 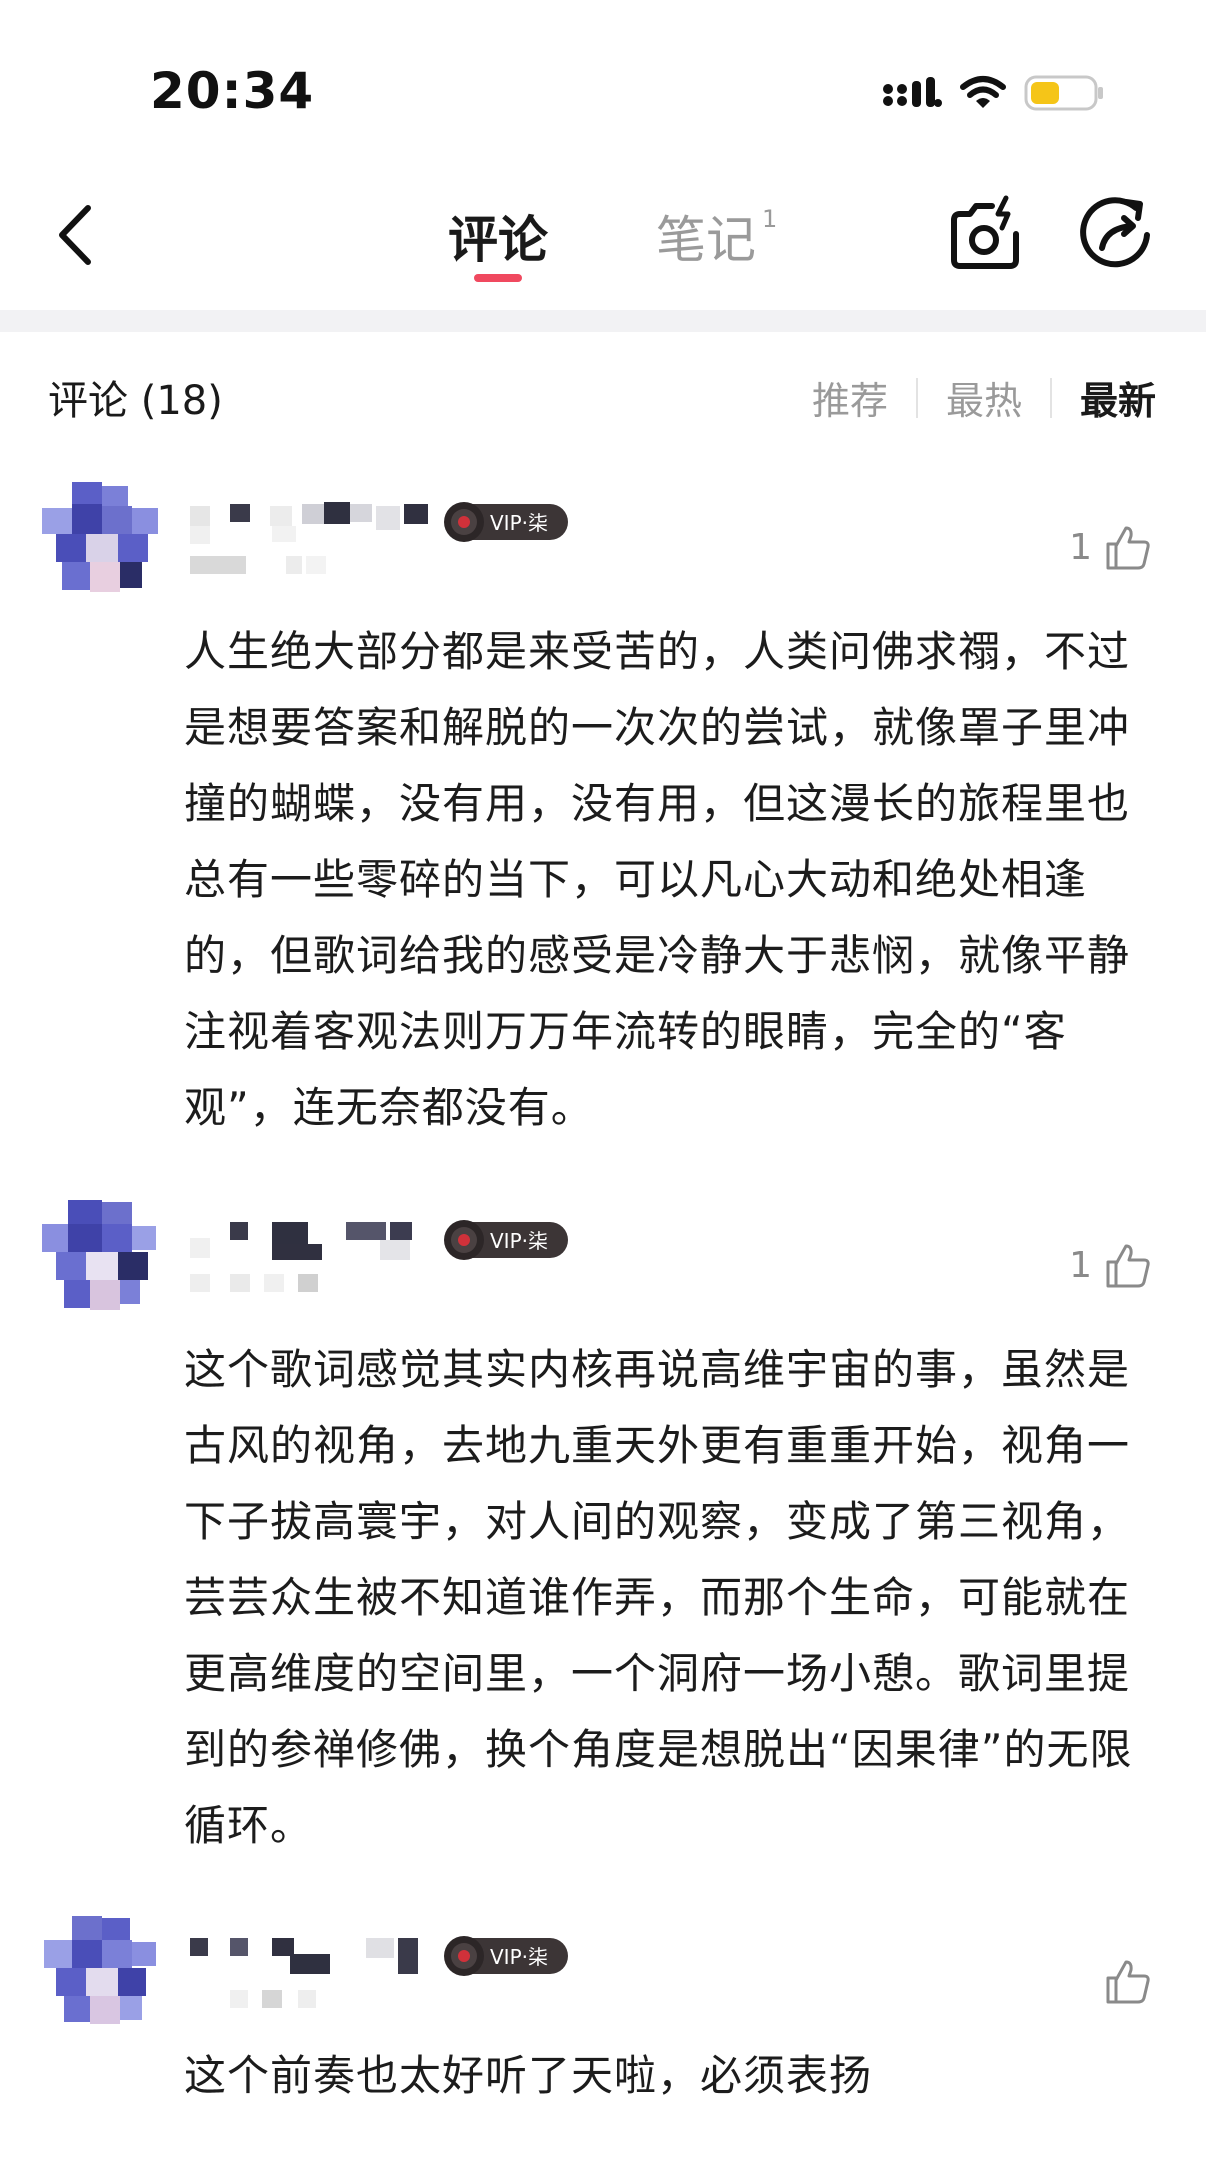 What do you see at coordinates (850, 397) in the screenshot?
I see `sort-recommended: 推荐` at bounding box center [850, 397].